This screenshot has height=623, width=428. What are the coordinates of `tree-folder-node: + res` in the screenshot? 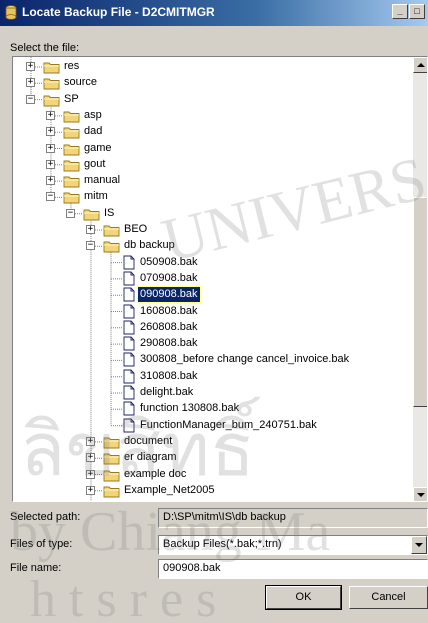 It's located at (212, 67).